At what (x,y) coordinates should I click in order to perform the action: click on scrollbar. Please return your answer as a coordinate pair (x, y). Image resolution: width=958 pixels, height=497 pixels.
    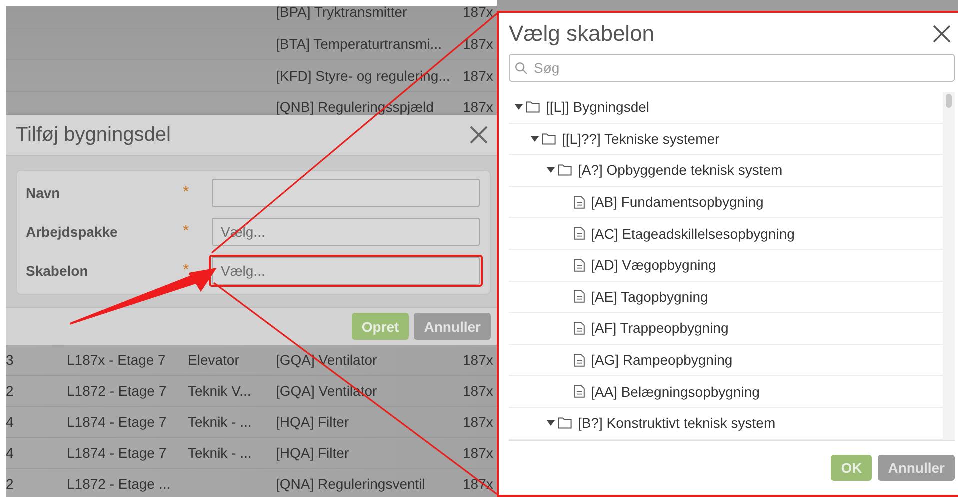
    Looking at the image, I should click on (949, 266).